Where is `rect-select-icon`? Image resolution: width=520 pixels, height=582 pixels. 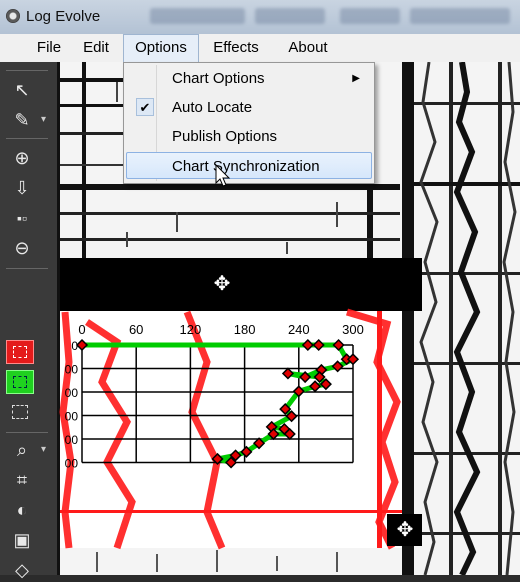
rect-select-icon is located at coordinates (20, 412).